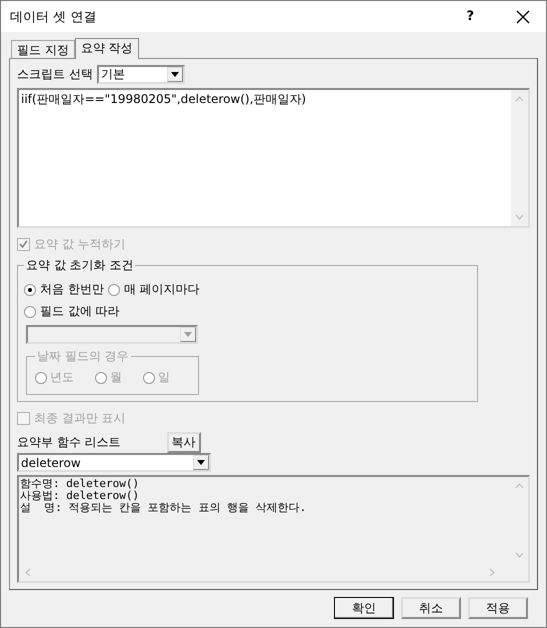  I want to click on description-line: 설 명: 적용되는 칸을 포함하는 표의 행을 삭제한다., so click(164, 508).